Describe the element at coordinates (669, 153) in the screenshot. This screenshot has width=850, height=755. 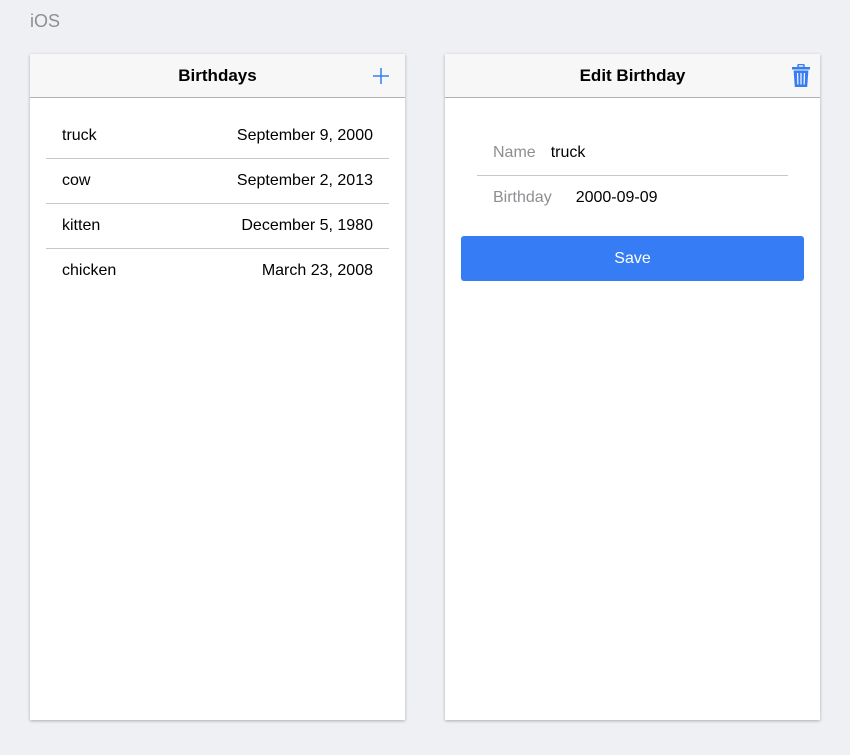
I see `name-input` at that location.